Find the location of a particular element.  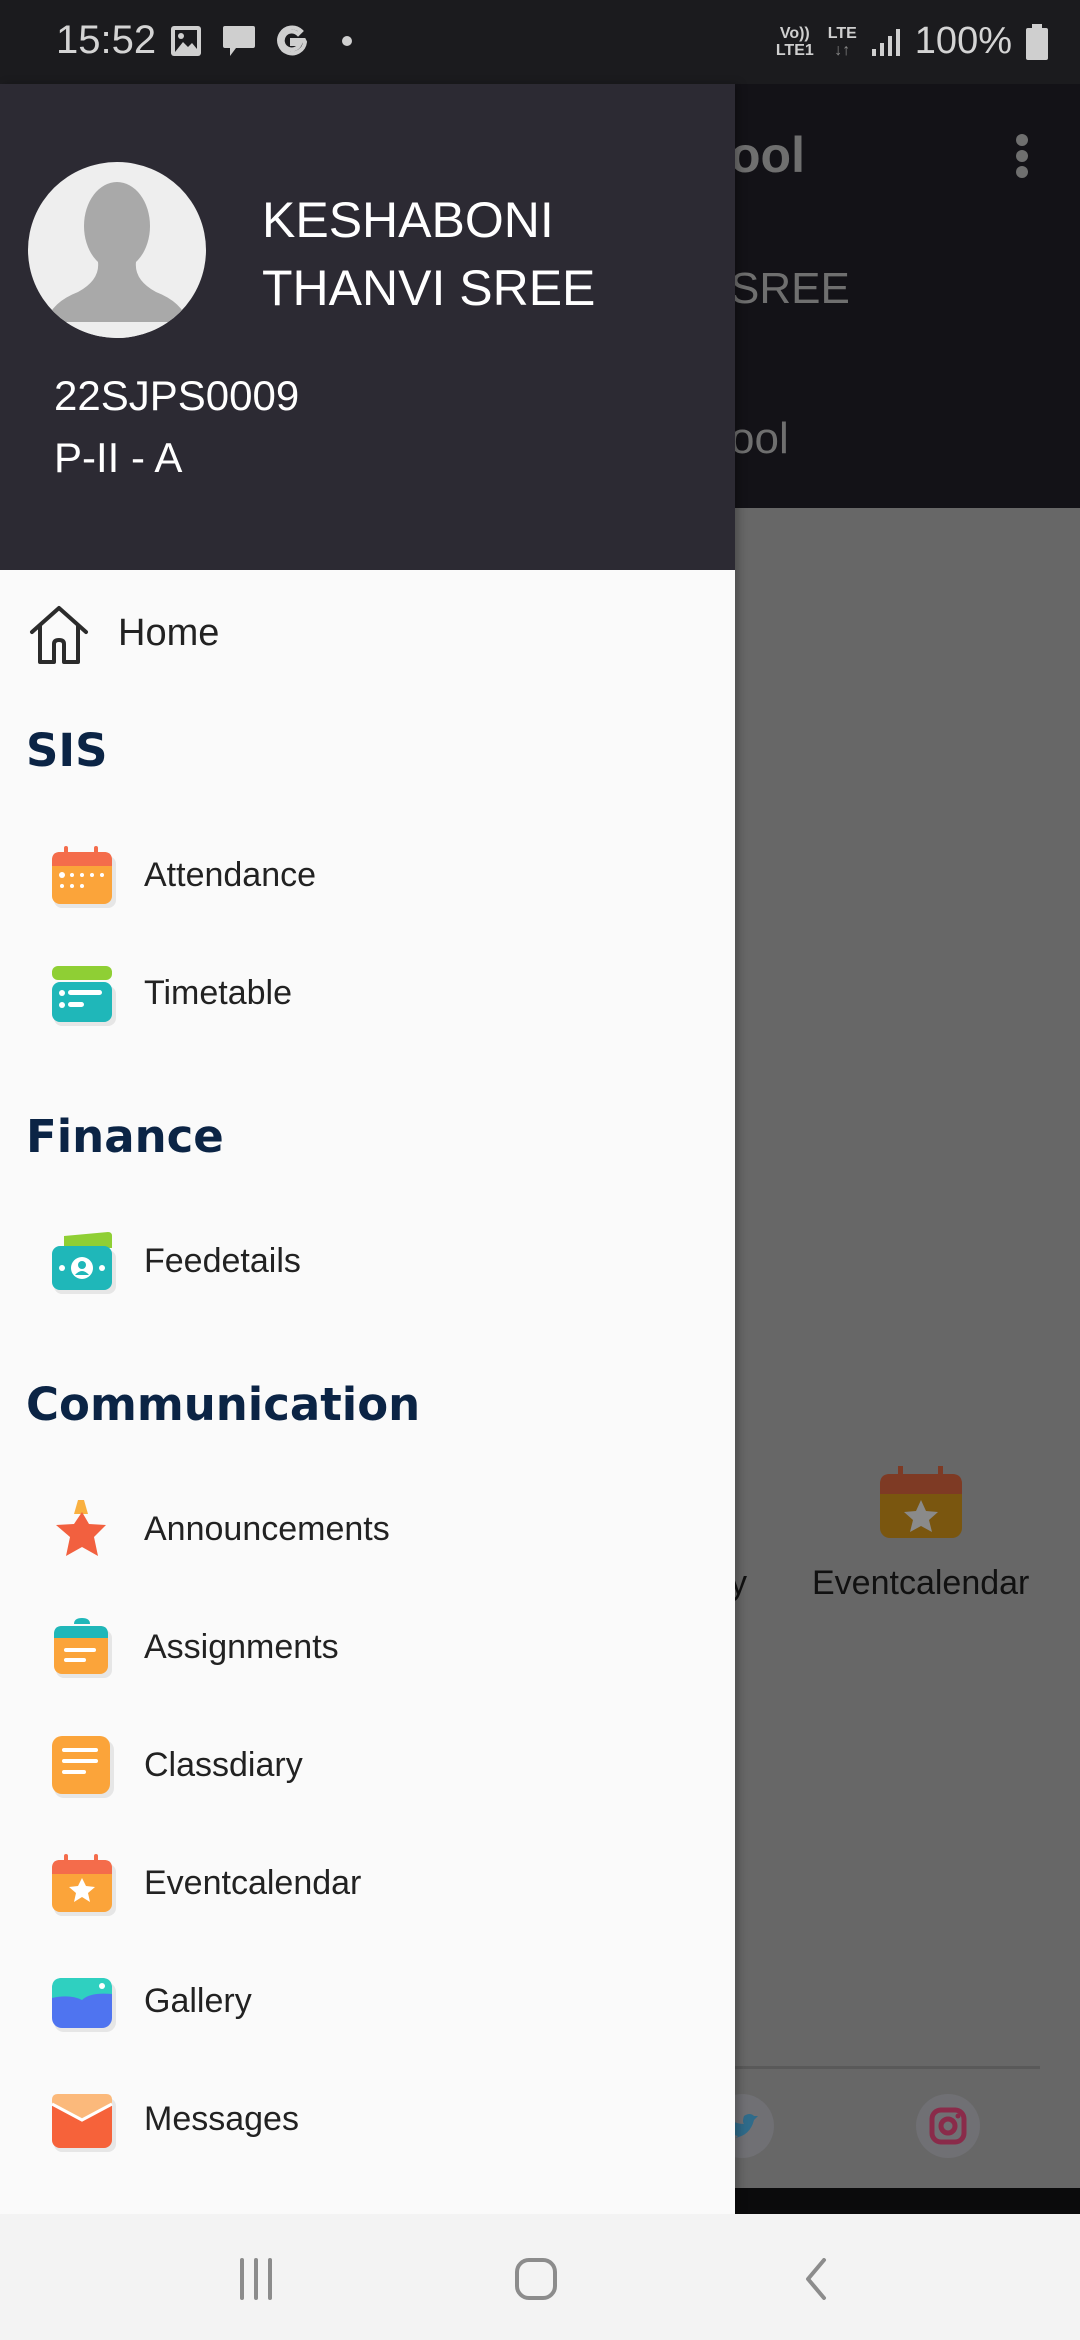

google-icon is located at coordinates (292, 40).